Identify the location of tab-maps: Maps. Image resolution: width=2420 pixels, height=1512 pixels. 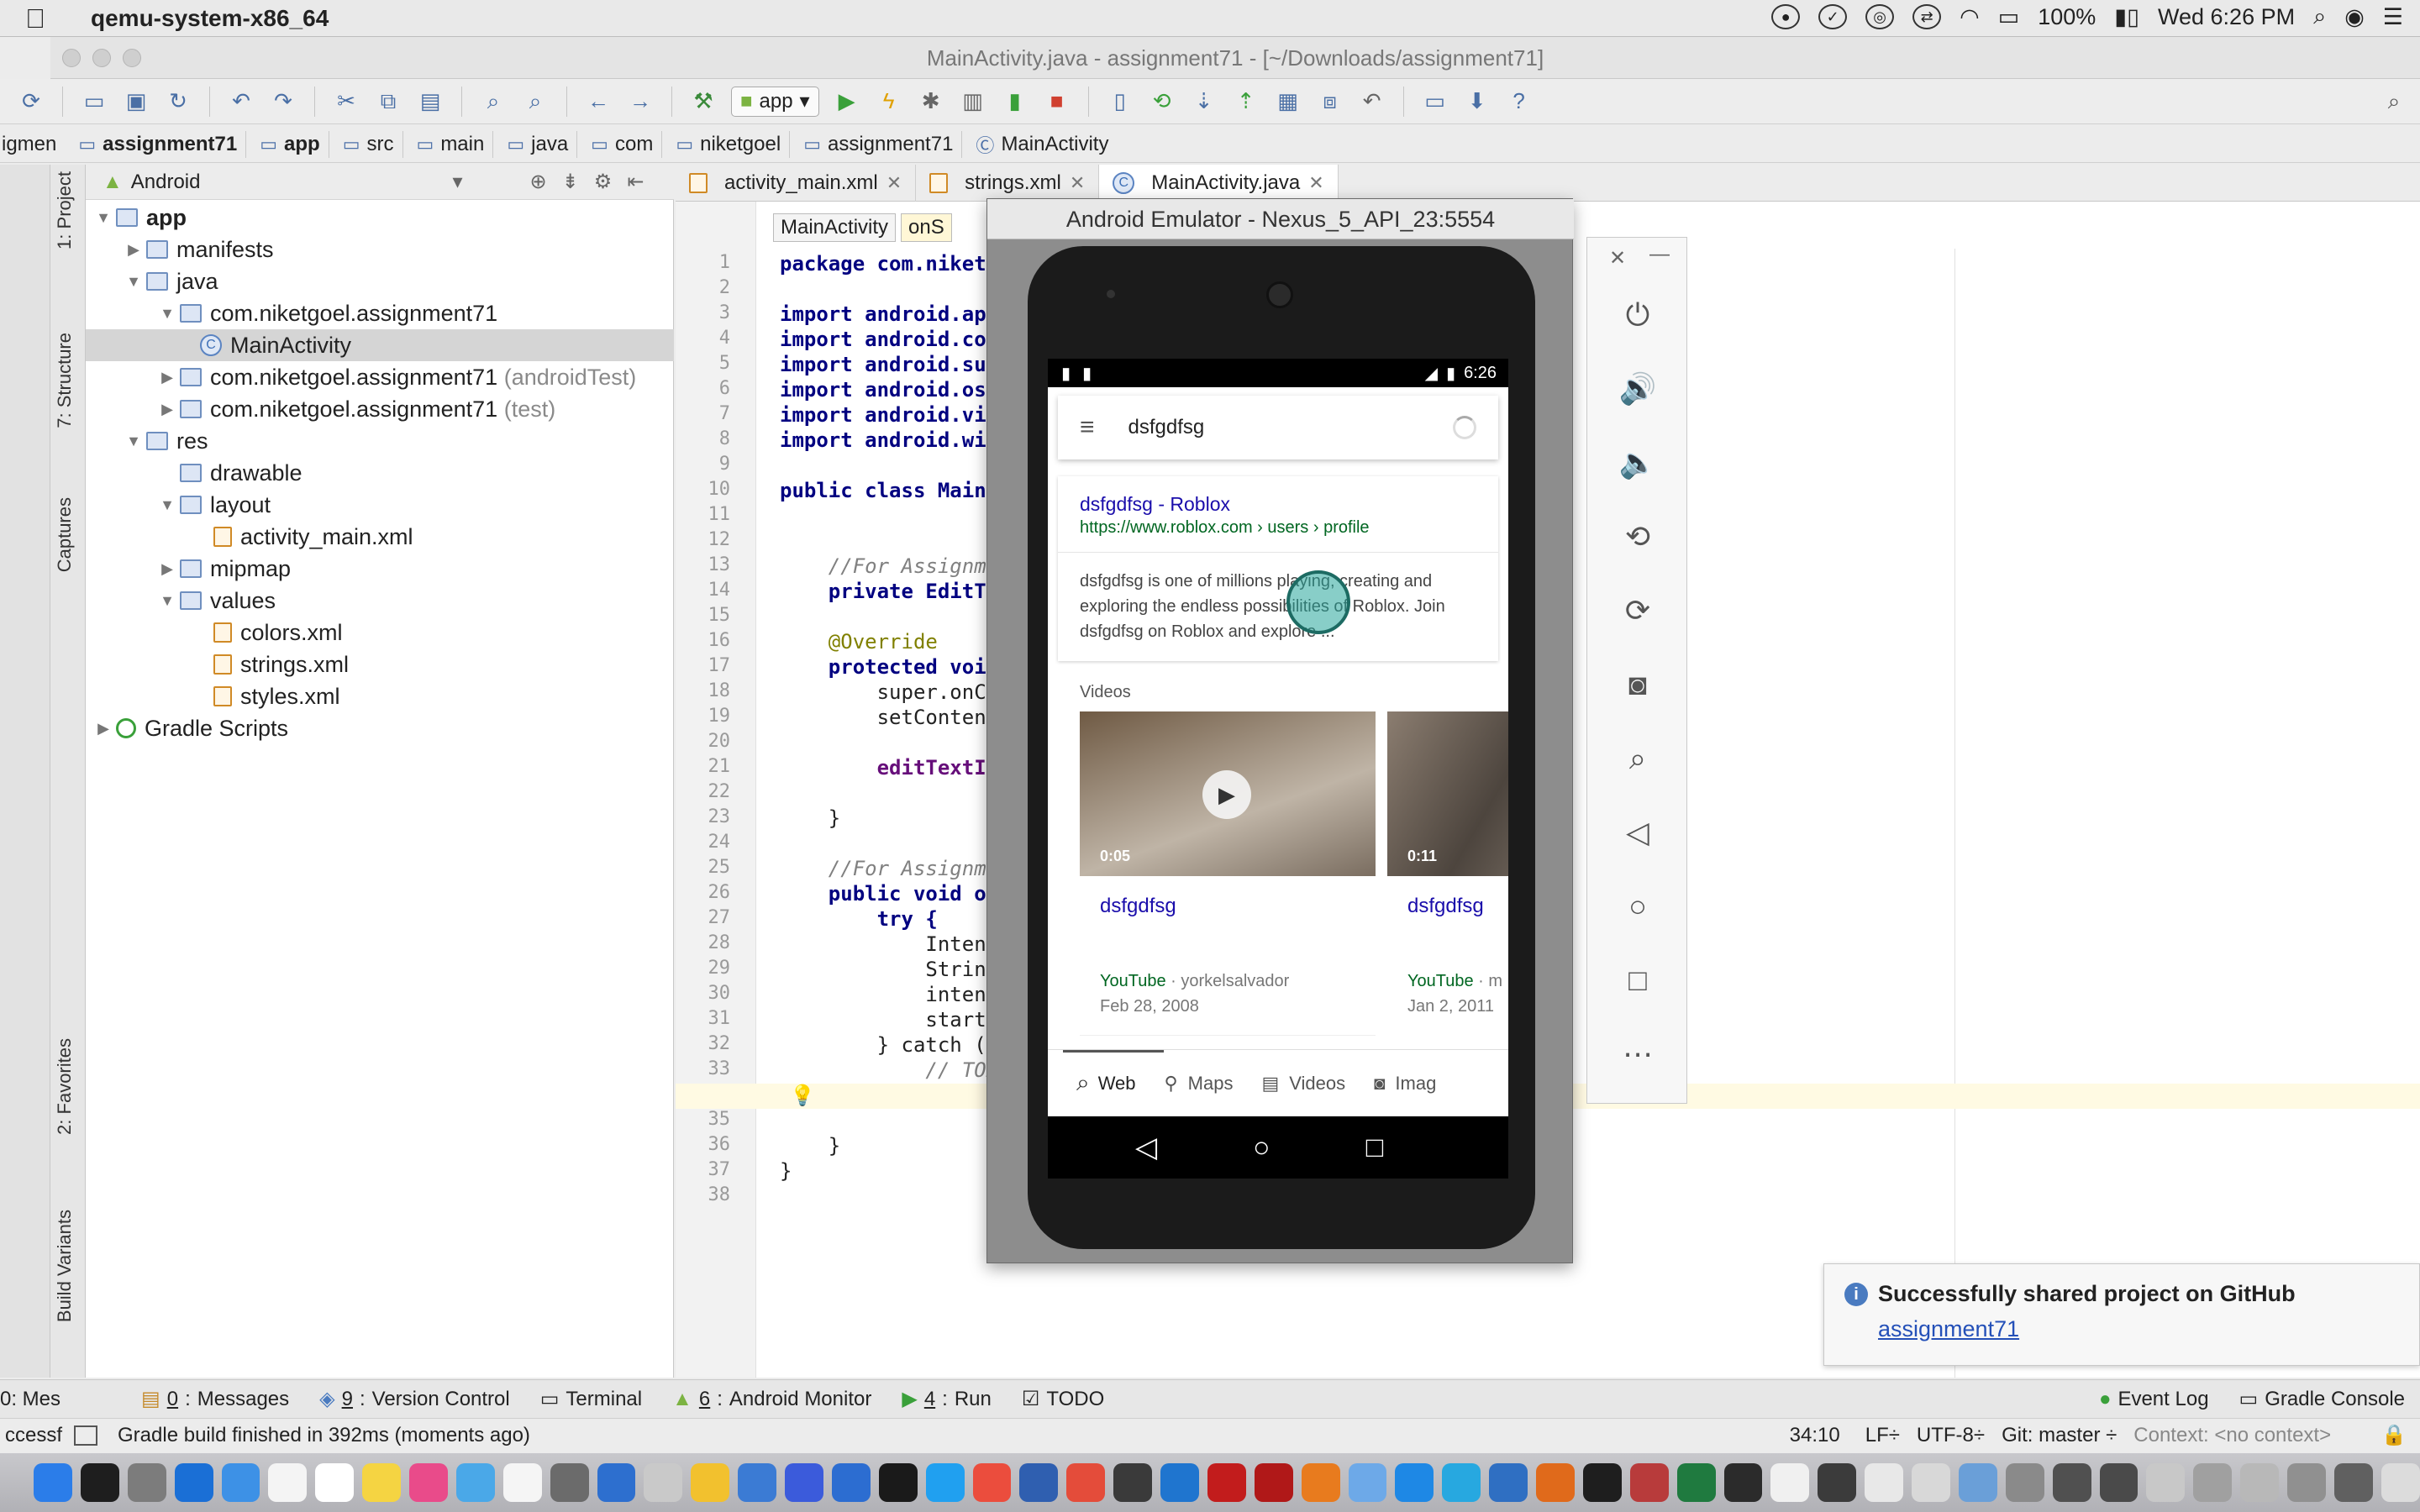
(1211, 1084).